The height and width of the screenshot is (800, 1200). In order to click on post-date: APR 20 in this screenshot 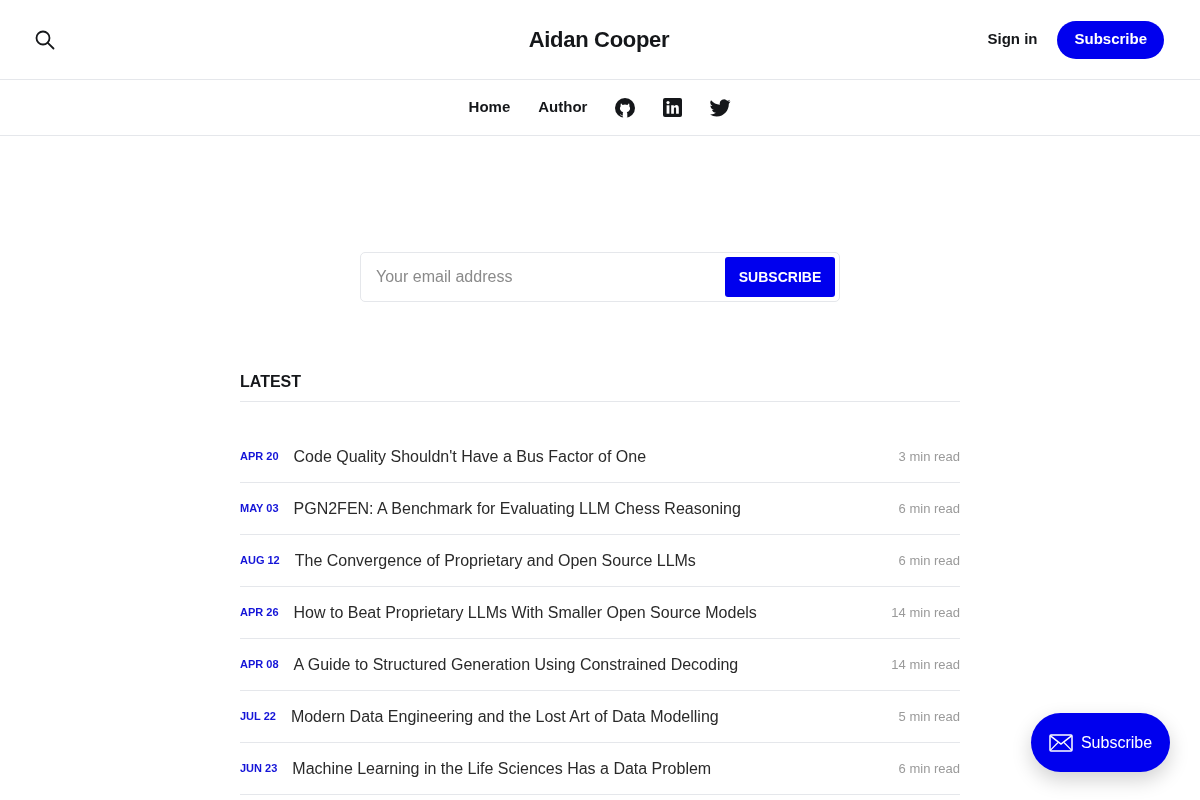, I will do `click(259, 457)`.